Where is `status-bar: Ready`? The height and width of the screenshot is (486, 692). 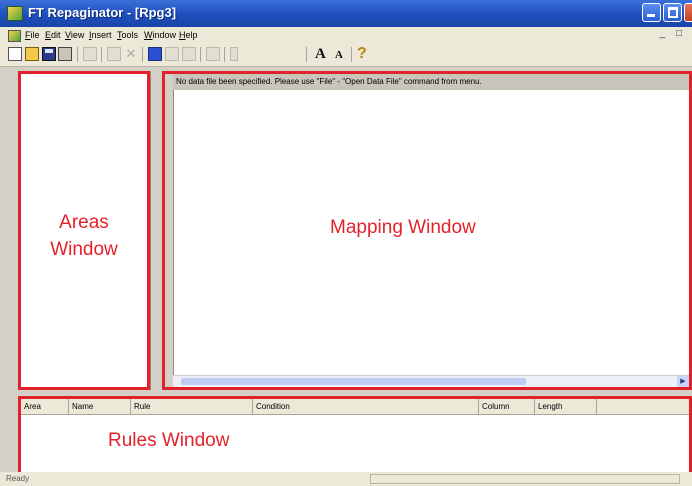 status-bar: Ready is located at coordinates (346, 479).